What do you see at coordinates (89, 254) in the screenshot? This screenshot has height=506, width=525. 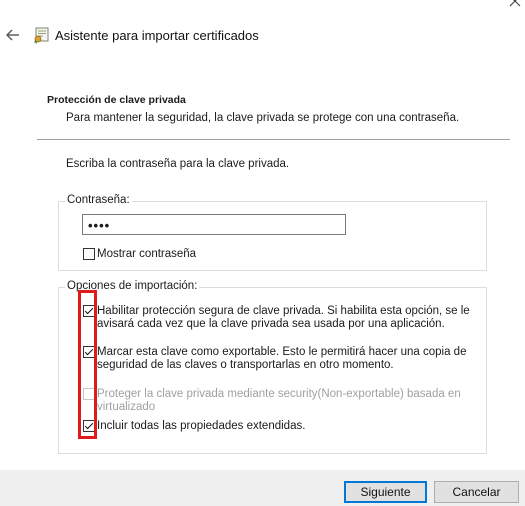 I see `show-password-checkbox` at bounding box center [89, 254].